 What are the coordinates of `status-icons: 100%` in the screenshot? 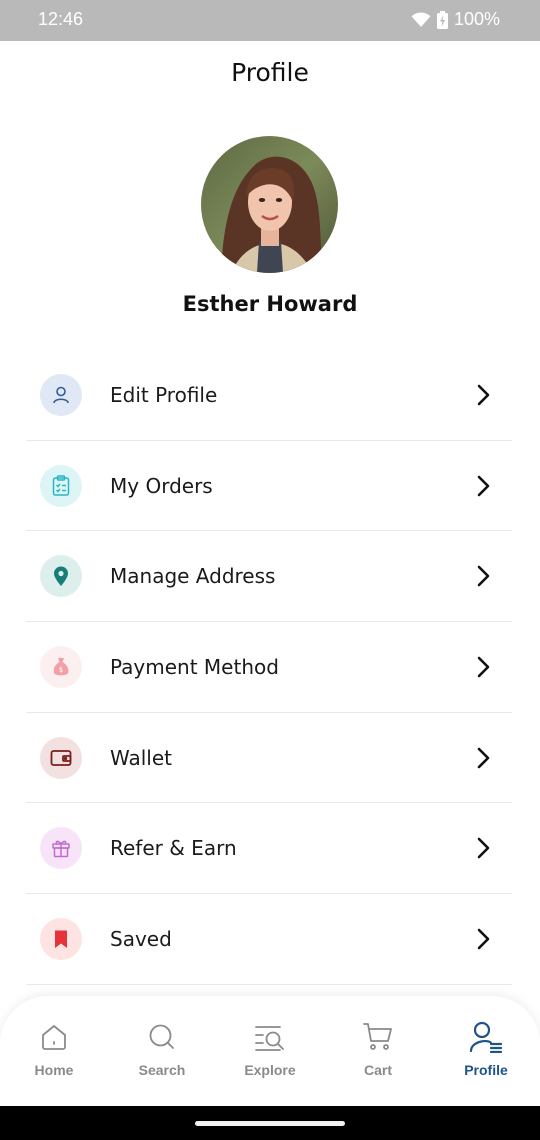 It's located at (455, 19).